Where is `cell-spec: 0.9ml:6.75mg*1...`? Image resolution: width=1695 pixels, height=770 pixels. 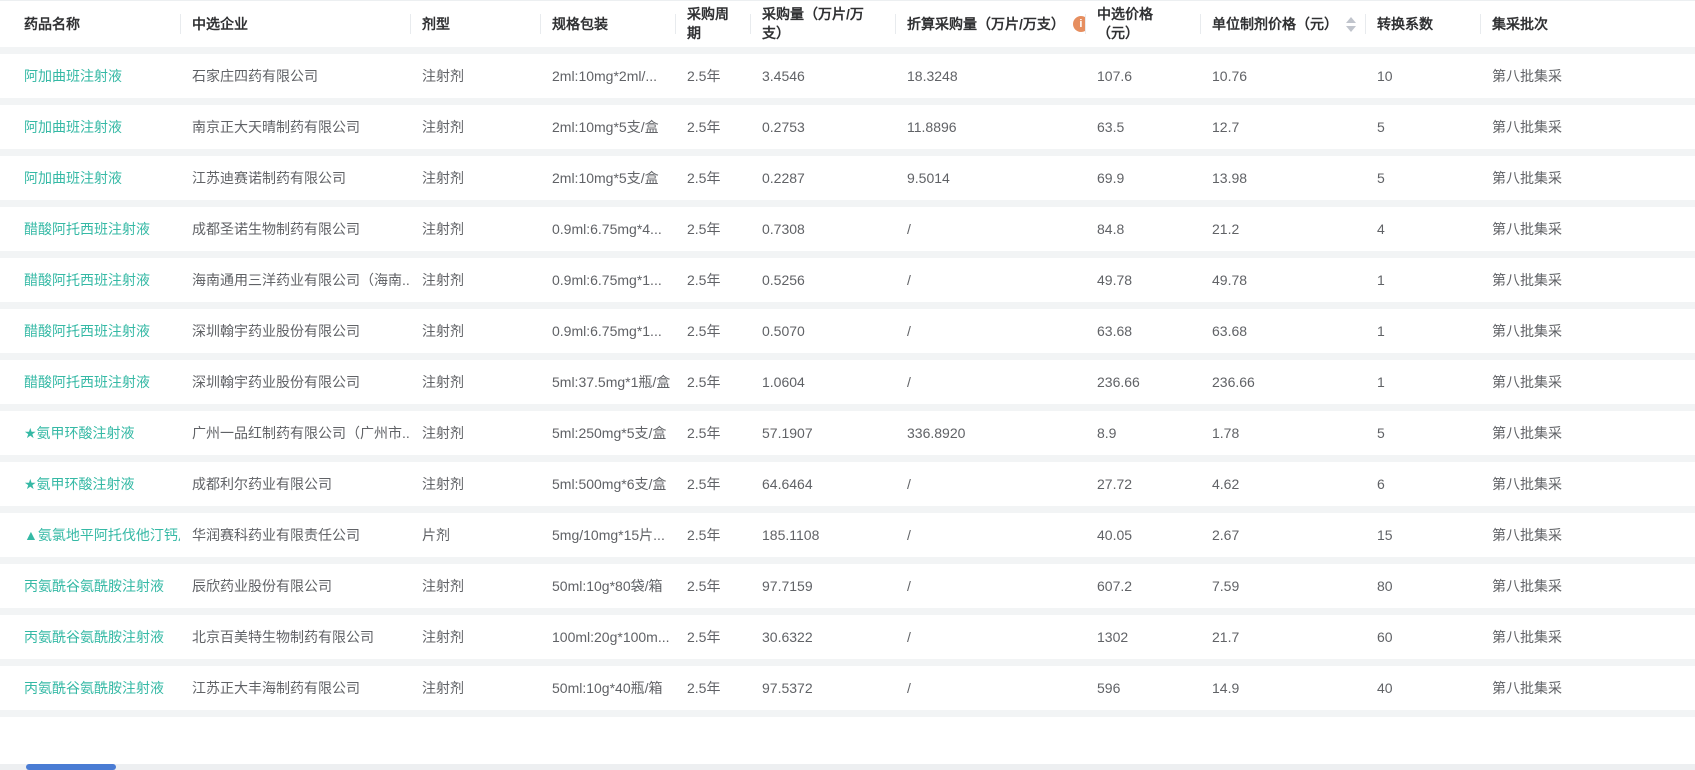
cell-spec: 0.9ml:6.75mg*1... is located at coordinates (607, 331).